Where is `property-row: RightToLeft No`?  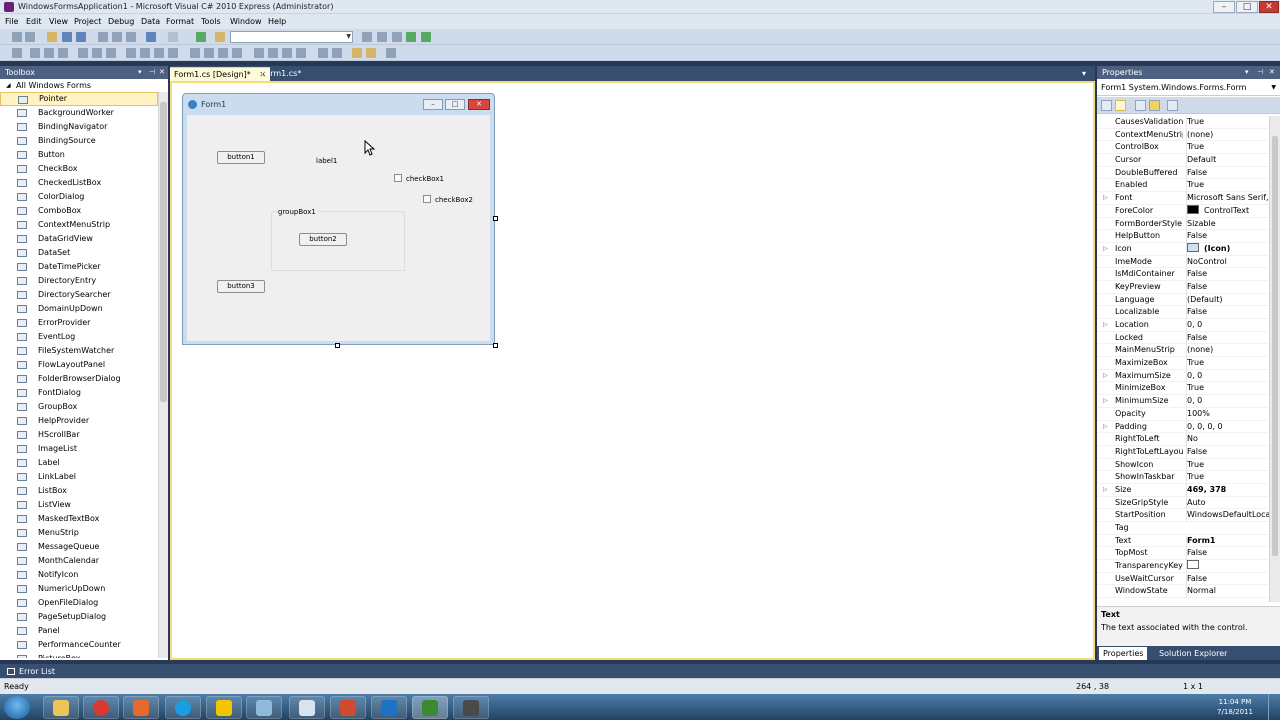 property-row: RightToLeft No is located at coordinates (1183, 439).